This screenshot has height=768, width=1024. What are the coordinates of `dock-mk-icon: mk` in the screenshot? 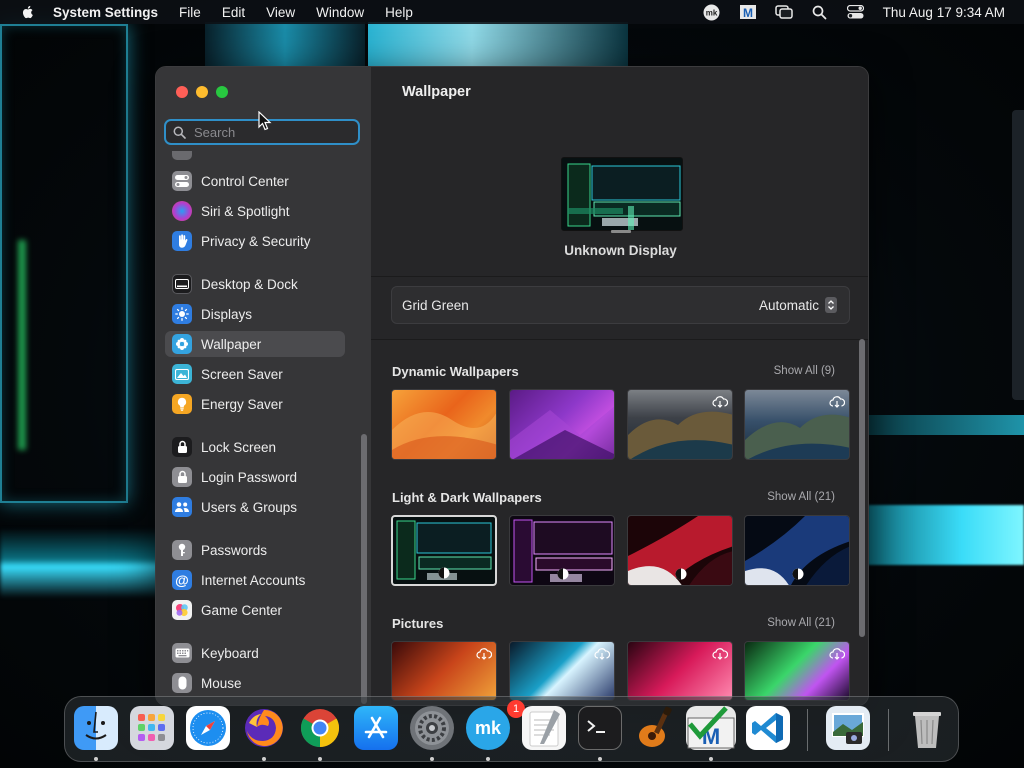 It's located at (488, 728).